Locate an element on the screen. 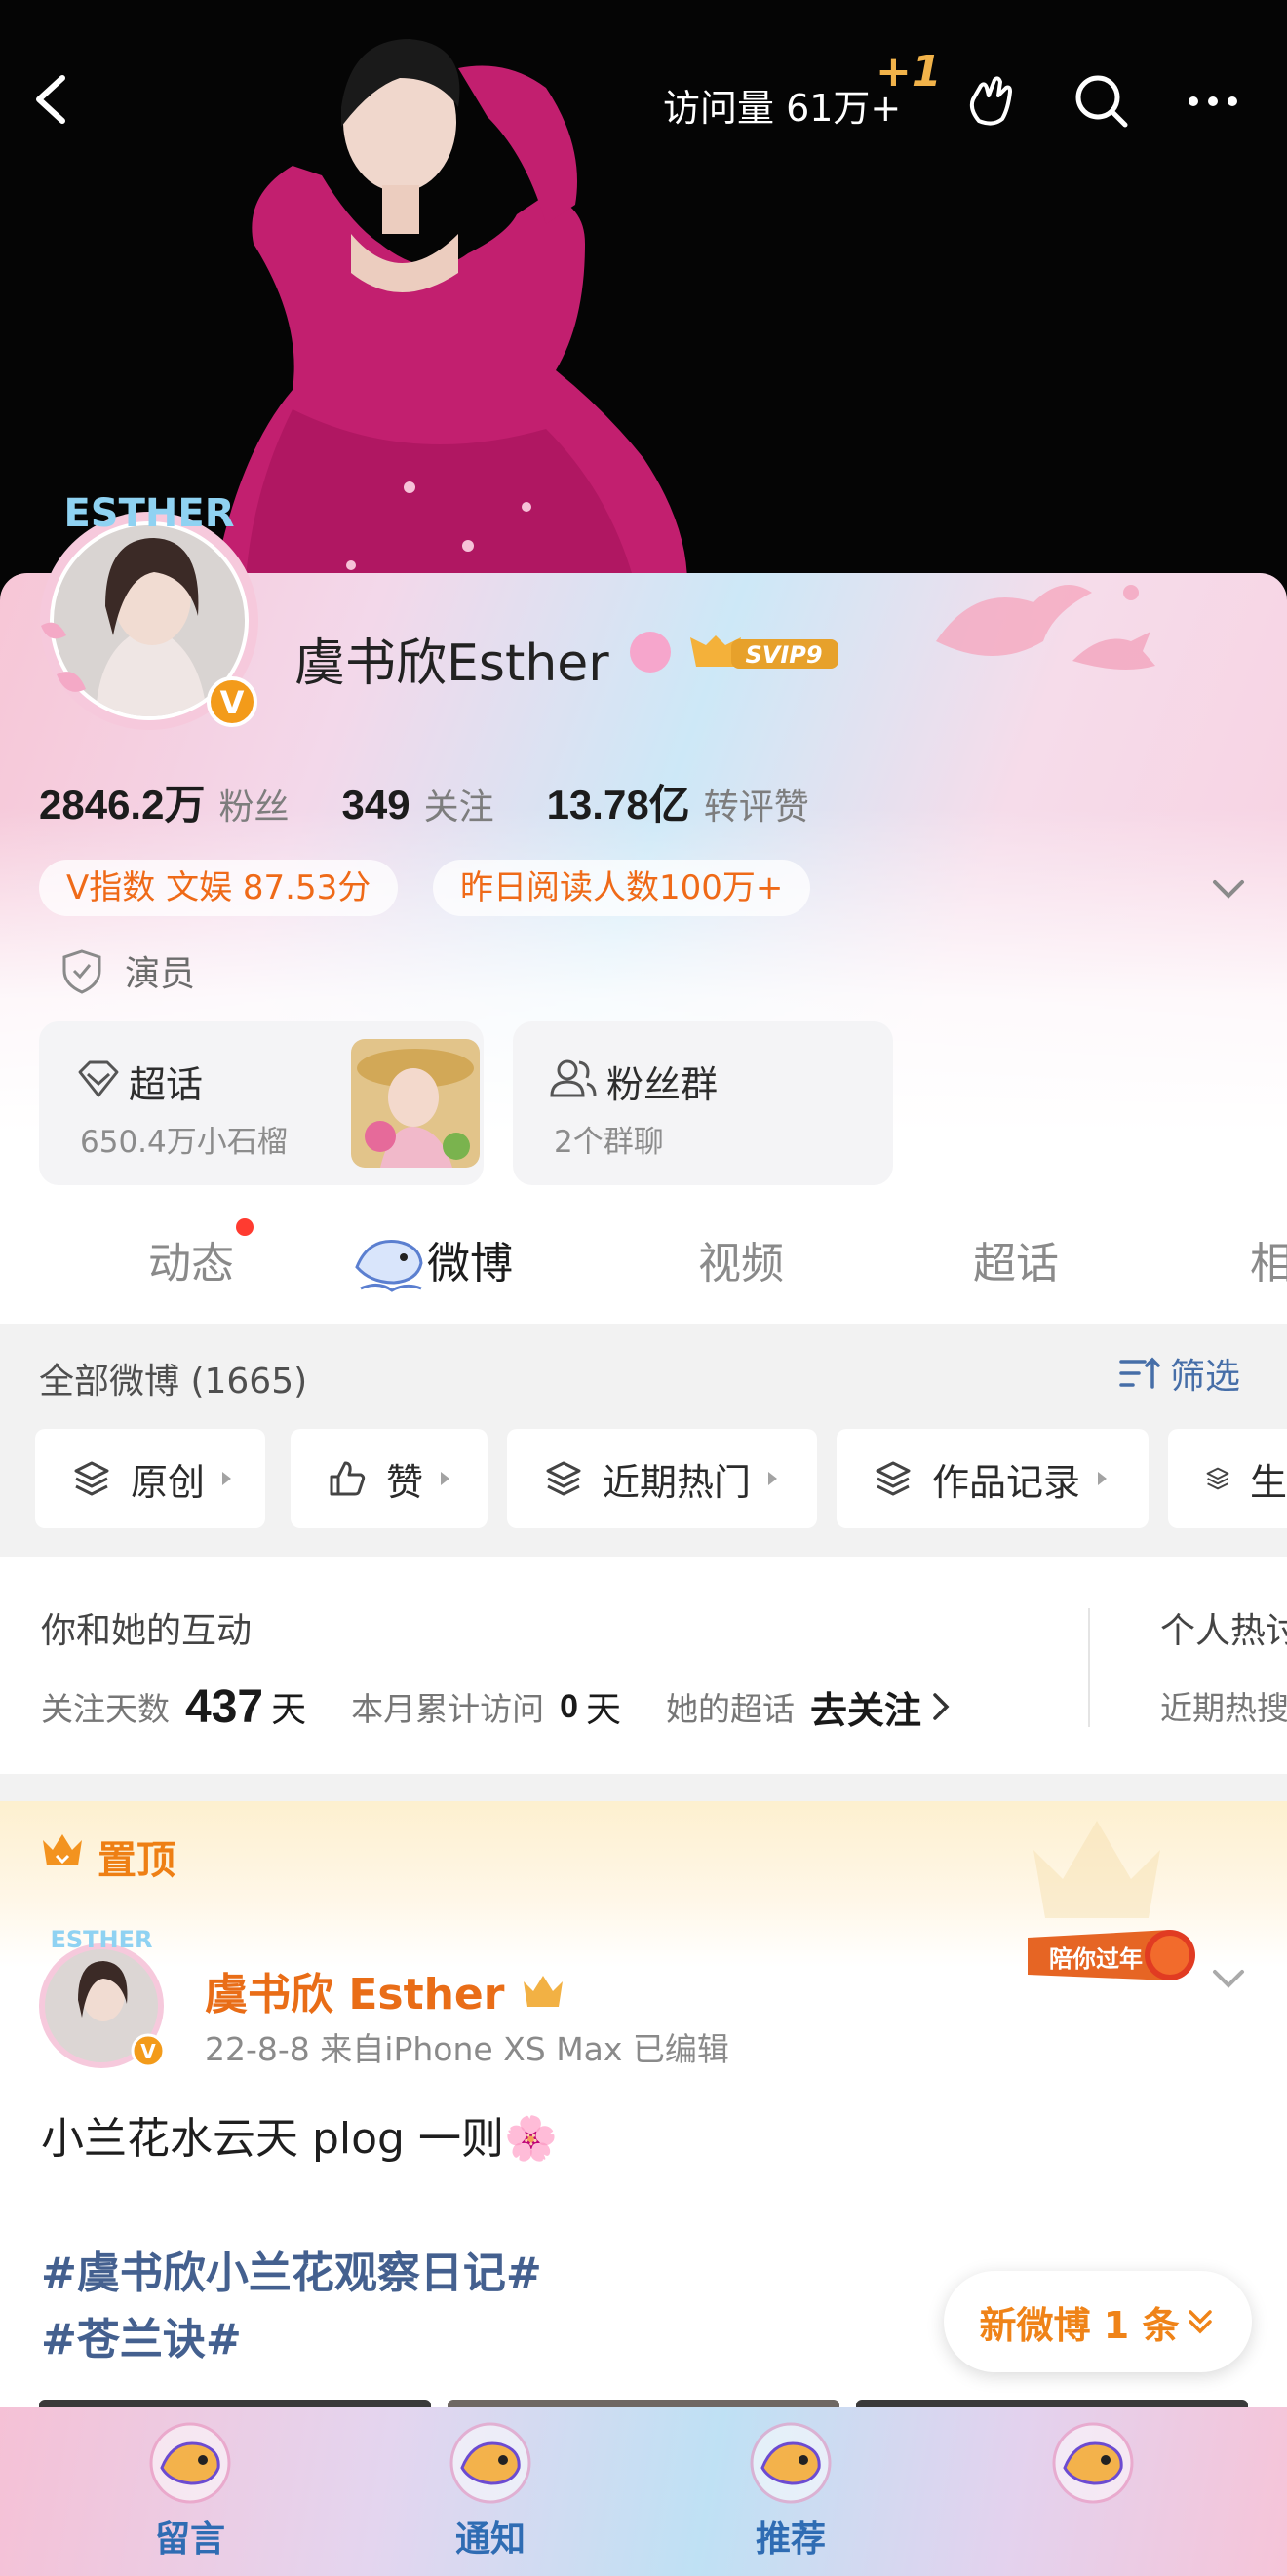 This screenshot has width=1287, height=2576. diamond-icon is located at coordinates (98, 1078).